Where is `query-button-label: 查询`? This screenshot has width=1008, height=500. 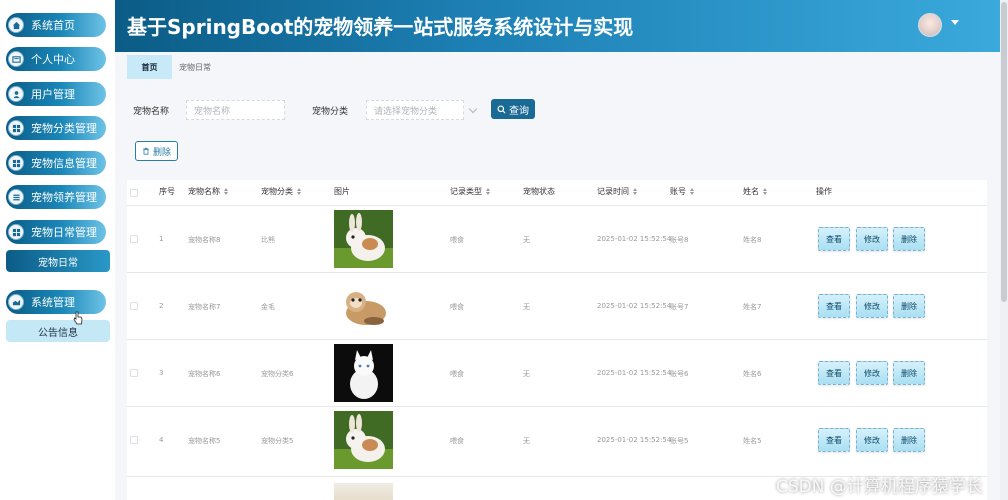
query-button-label: 查询 is located at coordinates (519, 111).